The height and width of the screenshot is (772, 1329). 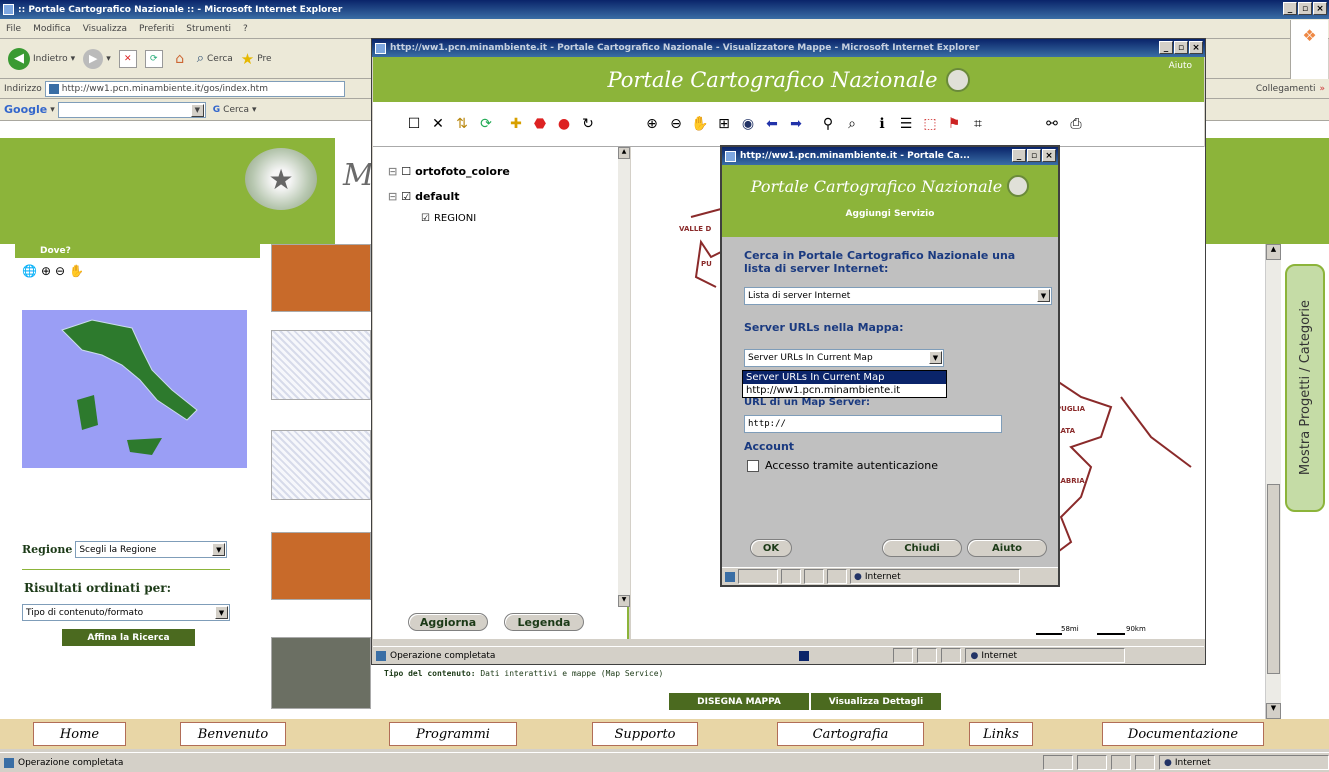 What do you see at coordinates (844, 377) in the screenshot?
I see `dropdown-option-selected: Server URLs In Current Map` at bounding box center [844, 377].